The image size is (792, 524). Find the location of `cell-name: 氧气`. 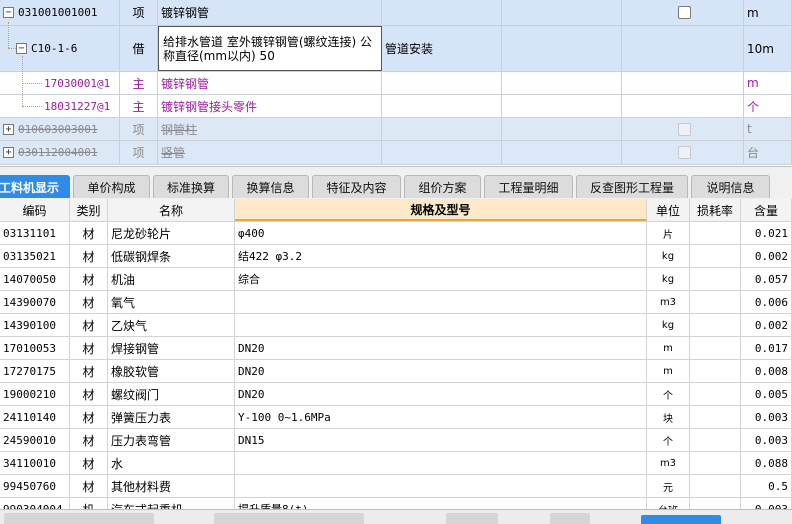

cell-name: 氧气 is located at coordinates (171, 302).